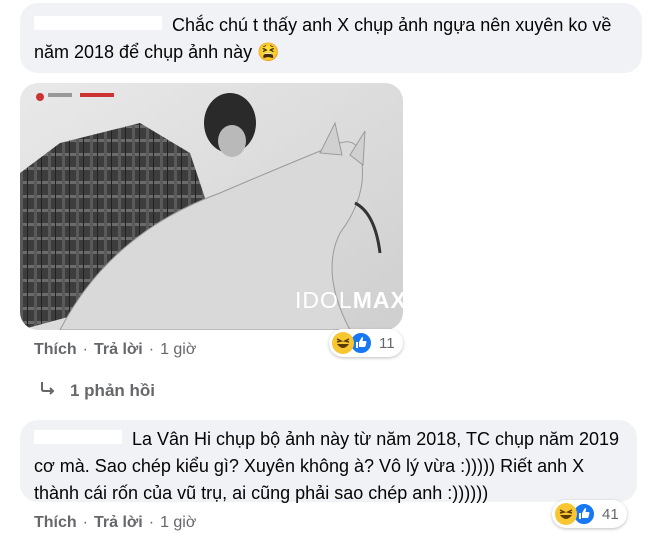 The image size is (660, 548). I want to click on reaction-count: 41, so click(610, 514).